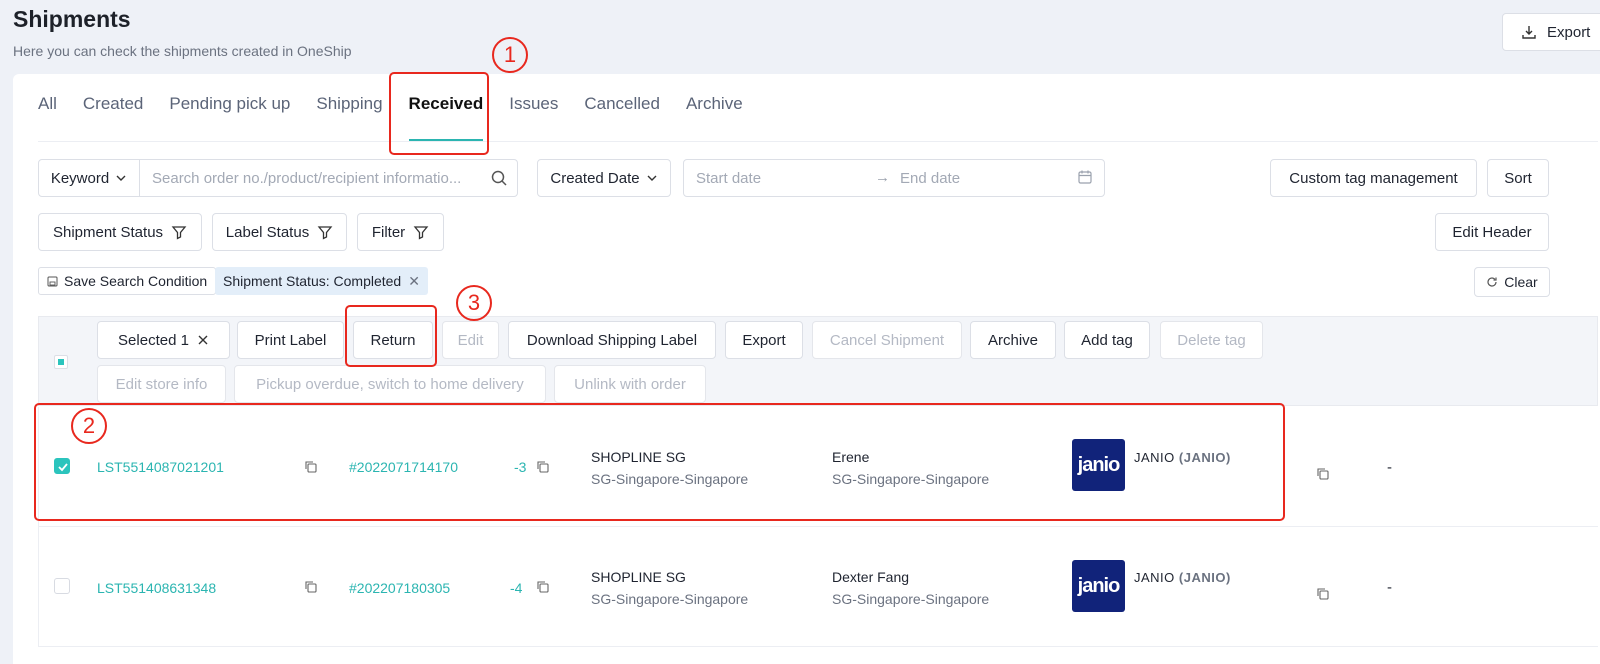  I want to click on selected-count-button: Selected 1, so click(163, 340).